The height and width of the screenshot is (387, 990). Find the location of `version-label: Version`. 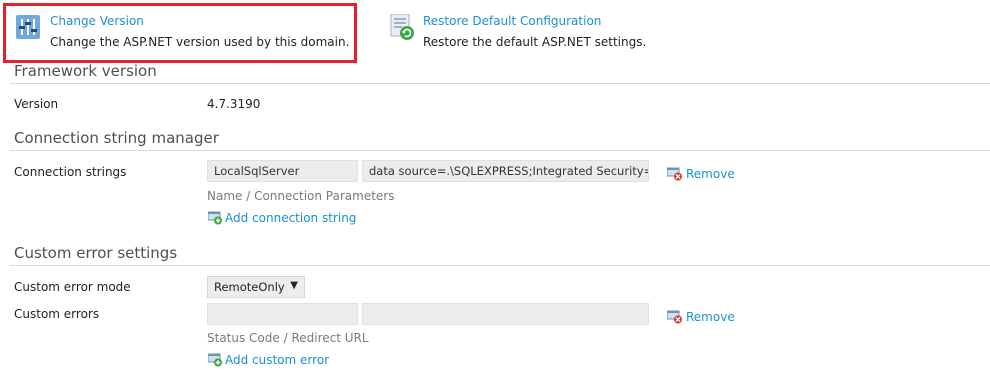

version-label: Version is located at coordinates (36, 104).